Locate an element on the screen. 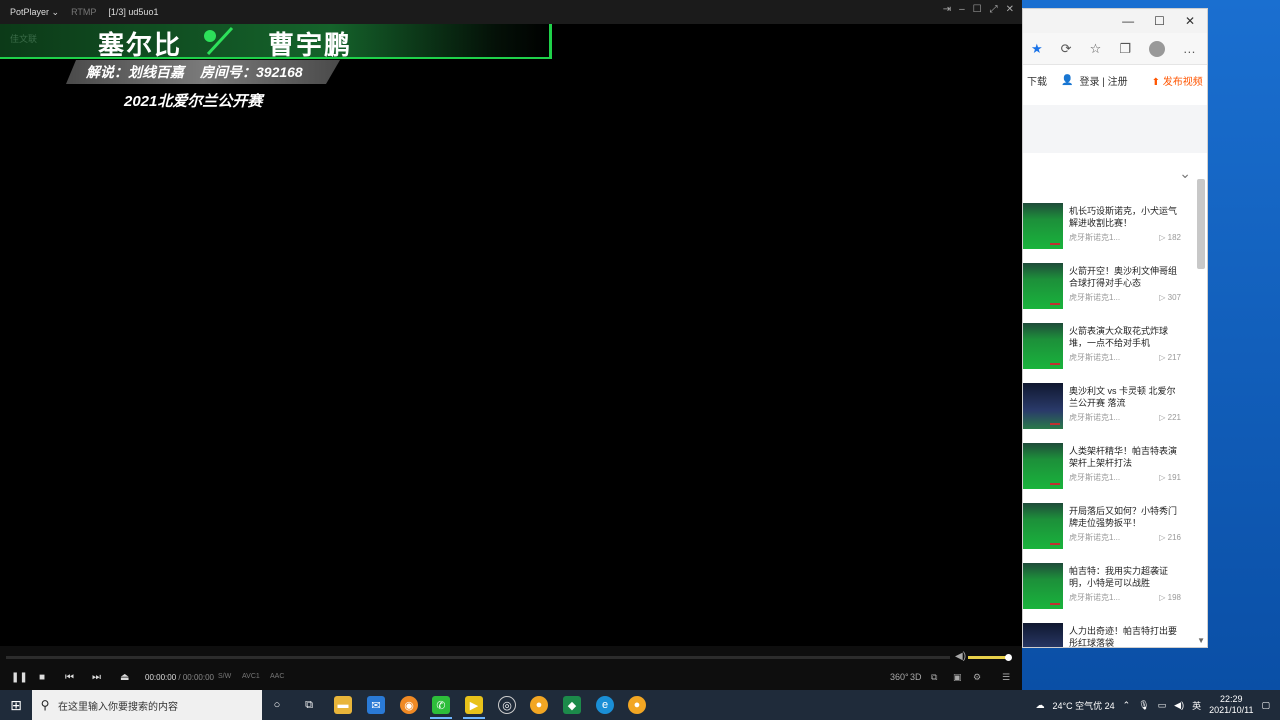 The image size is (1280, 720). taskbar-search: ⚲ 在这里输入你要搜索的内容 is located at coordinates (147, 705).